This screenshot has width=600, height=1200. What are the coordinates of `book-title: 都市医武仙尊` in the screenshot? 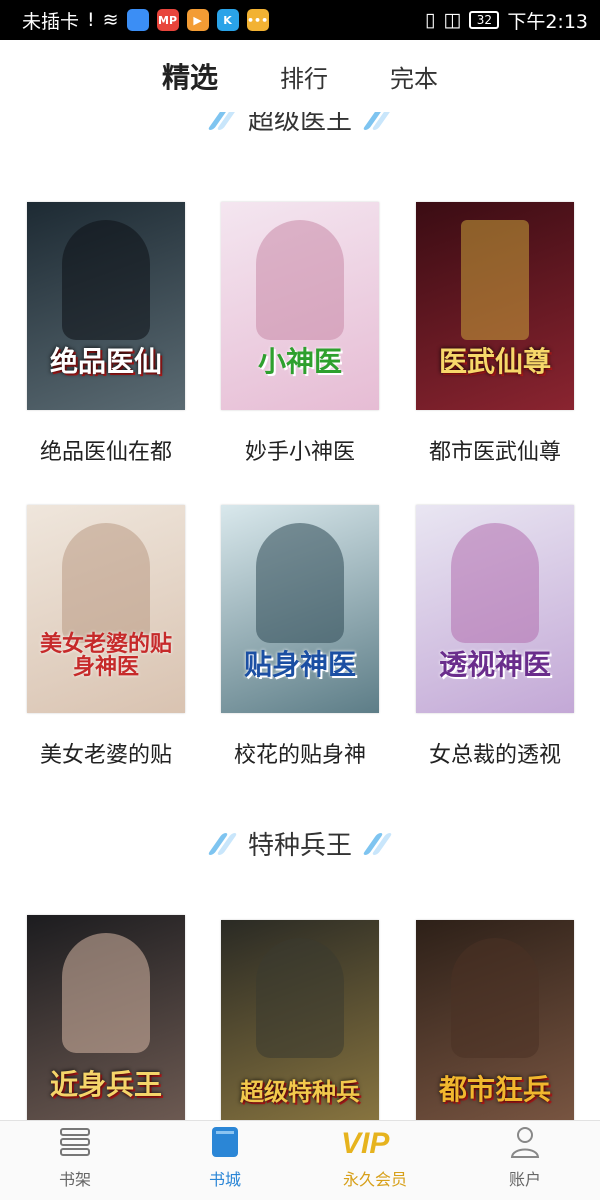 It's located at (495, 450).